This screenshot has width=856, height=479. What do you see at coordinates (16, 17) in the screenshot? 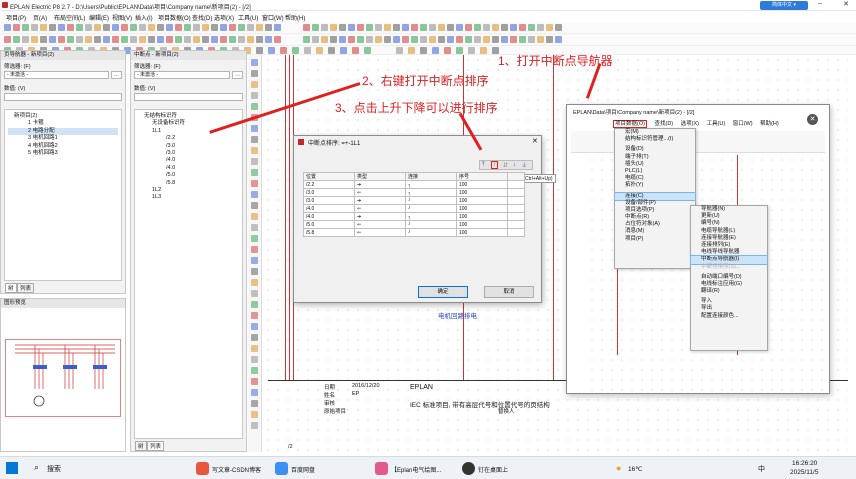
I see `menu-project: 项目(P)` at bounding box center [16, 17].